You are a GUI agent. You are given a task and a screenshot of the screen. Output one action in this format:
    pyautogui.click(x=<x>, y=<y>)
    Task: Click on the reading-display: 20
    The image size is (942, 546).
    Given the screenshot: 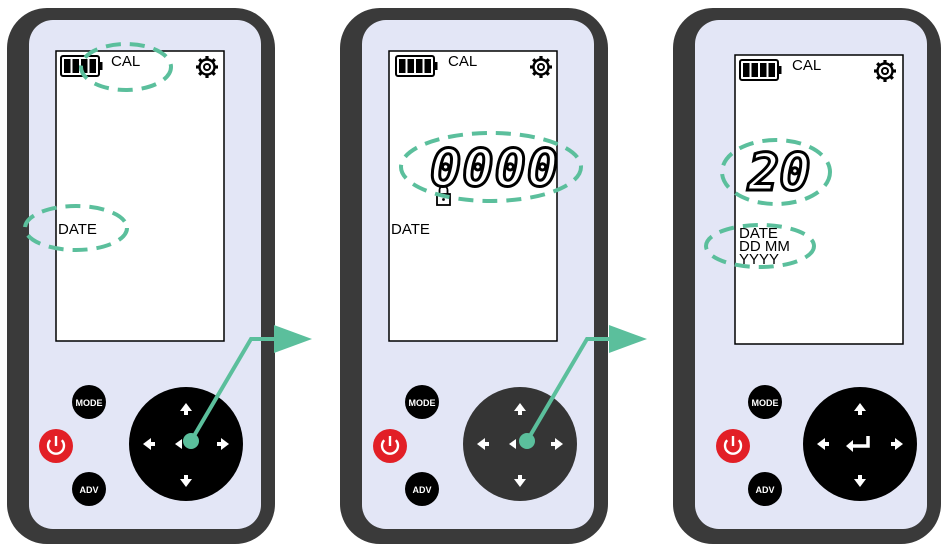 What is the action you would take?
    pyautogui.click(x=779, y=173)
    